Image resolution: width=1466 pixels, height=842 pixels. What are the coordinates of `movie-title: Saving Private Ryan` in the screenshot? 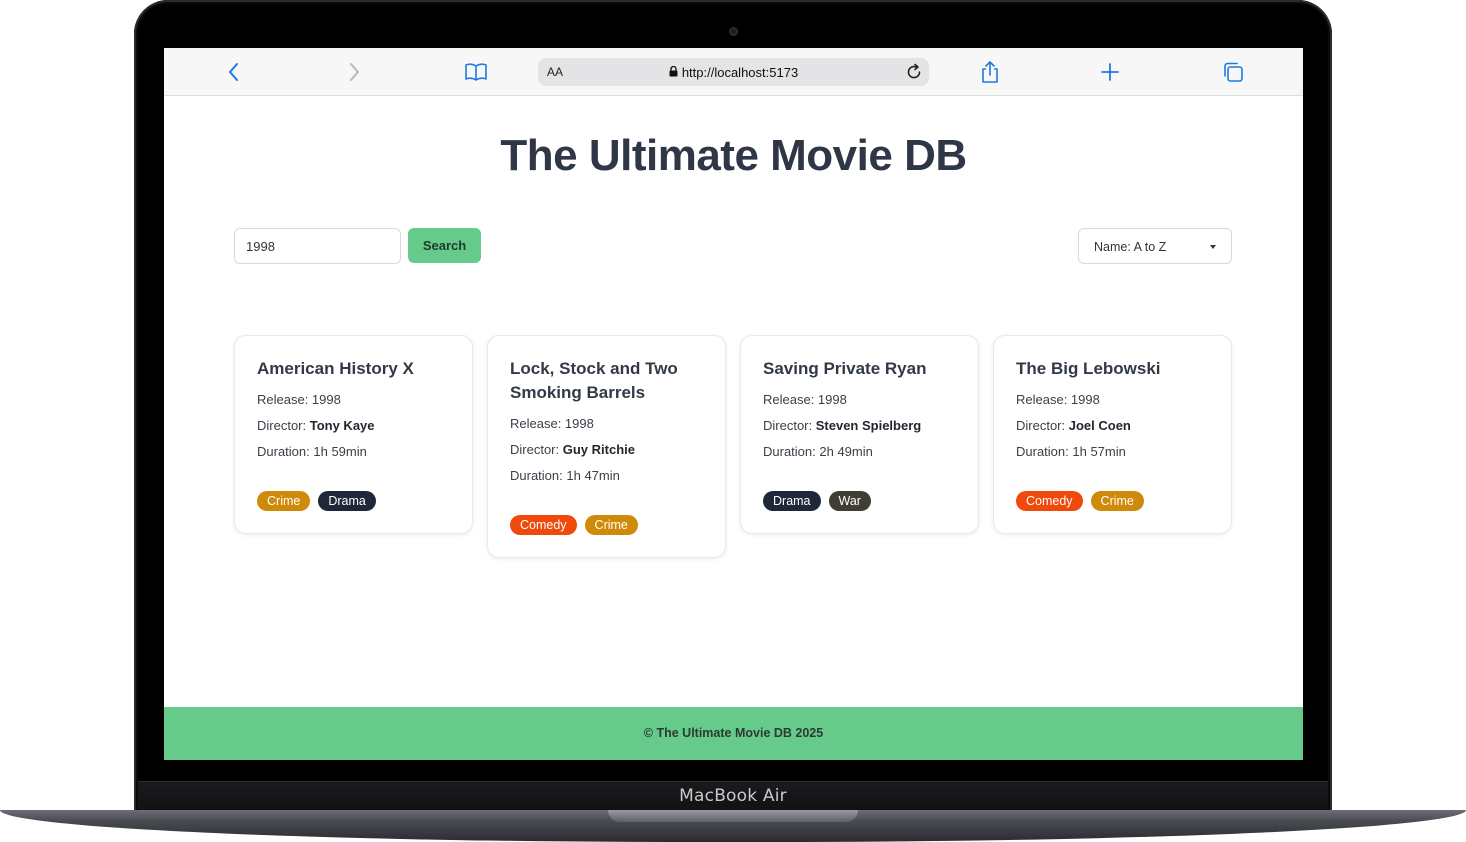 It's located at (845, 368).